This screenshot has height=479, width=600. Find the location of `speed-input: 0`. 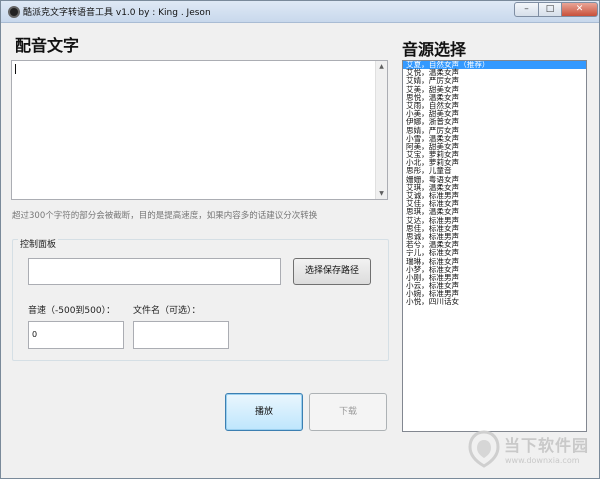

speed-input: 0 is located at coordinates (76, 335).